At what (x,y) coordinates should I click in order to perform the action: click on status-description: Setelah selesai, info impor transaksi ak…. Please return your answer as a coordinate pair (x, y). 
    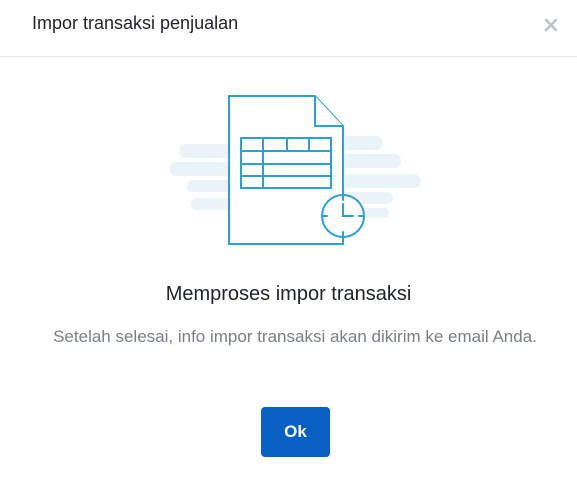
    Looking at the image, I should click on (295, 336).